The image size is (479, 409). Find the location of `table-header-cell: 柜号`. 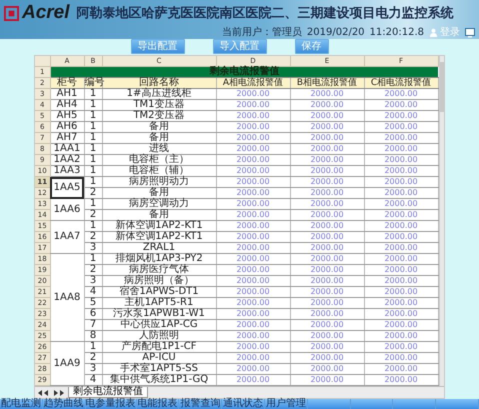

table-header-cell: 柜号 is located at coordinates (67, 83).